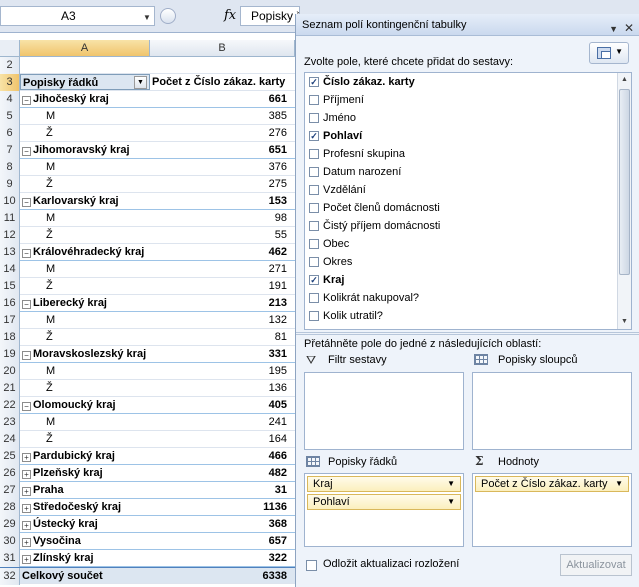  What do you see at coordinates (10, 167) in the screenshot?
I see `row-header: 8` at bounding box center [10, 167].